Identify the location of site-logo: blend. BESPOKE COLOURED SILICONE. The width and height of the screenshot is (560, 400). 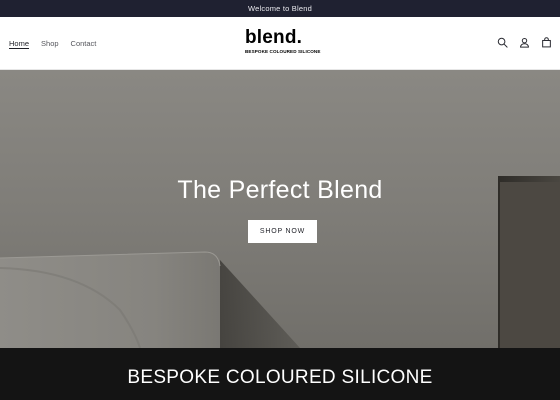
(285, 41).